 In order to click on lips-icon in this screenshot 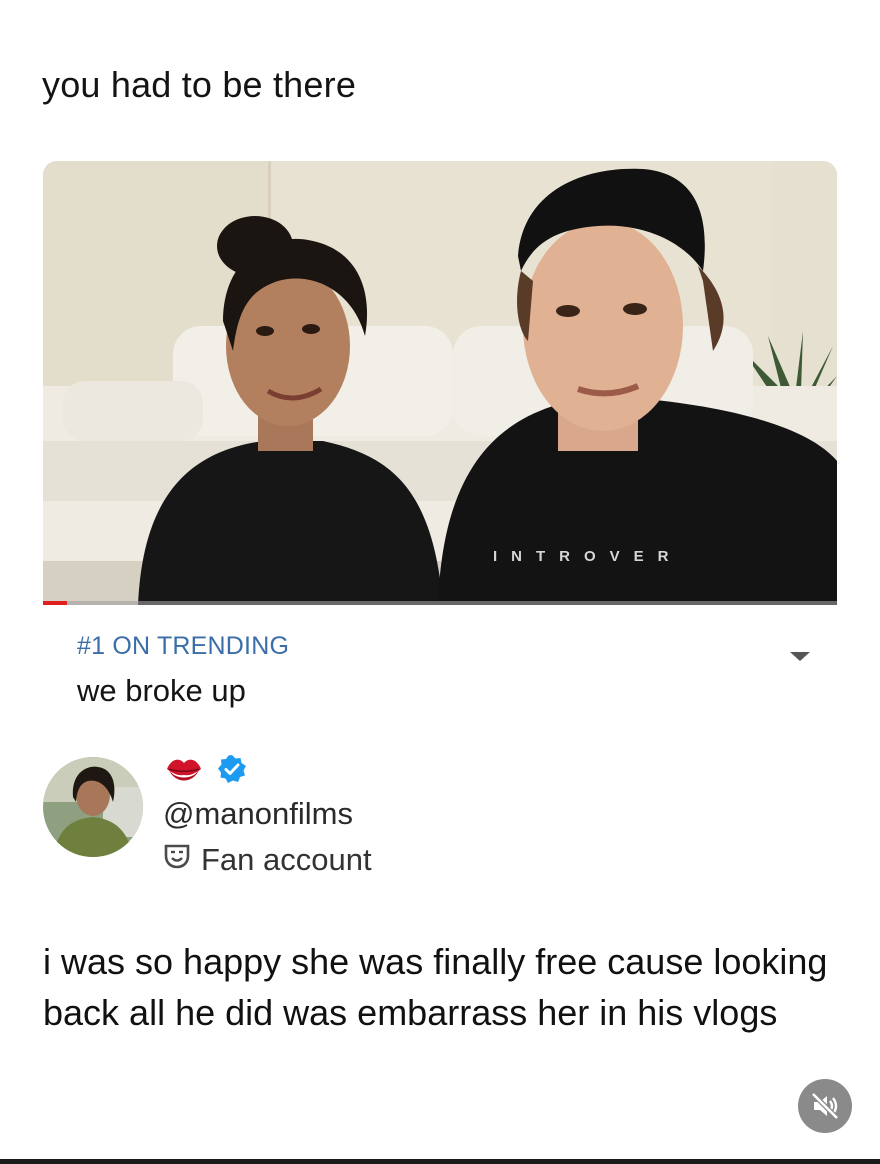, I will do `click(184, 771)`.